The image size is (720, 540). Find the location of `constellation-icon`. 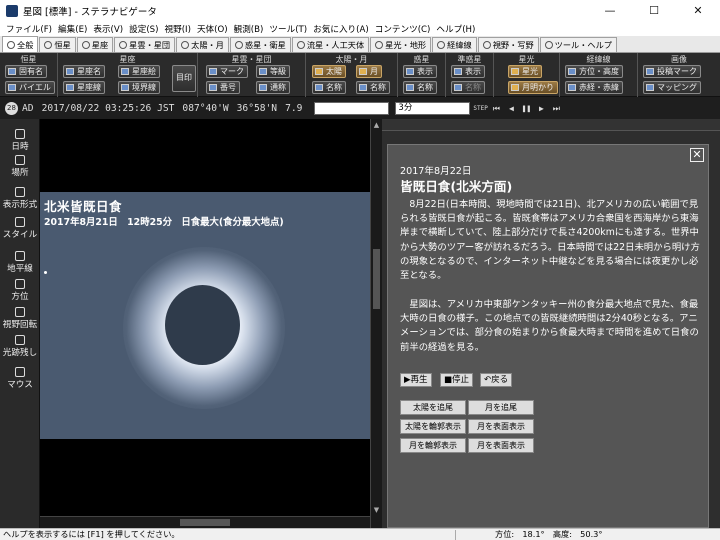

constellation-icon is located at coordinates (85, 45).